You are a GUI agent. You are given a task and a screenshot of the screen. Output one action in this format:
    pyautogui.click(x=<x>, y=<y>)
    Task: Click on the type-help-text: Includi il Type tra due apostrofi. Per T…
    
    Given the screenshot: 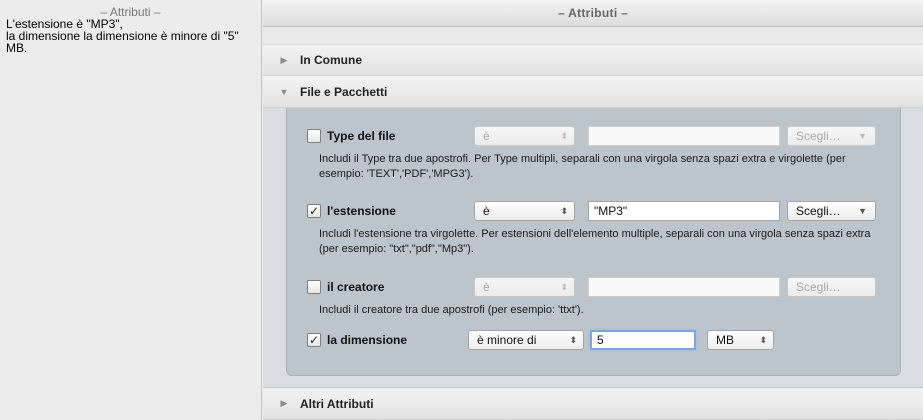 What is the action you would take?
    pyautogui.click(x=582, y=166)
    